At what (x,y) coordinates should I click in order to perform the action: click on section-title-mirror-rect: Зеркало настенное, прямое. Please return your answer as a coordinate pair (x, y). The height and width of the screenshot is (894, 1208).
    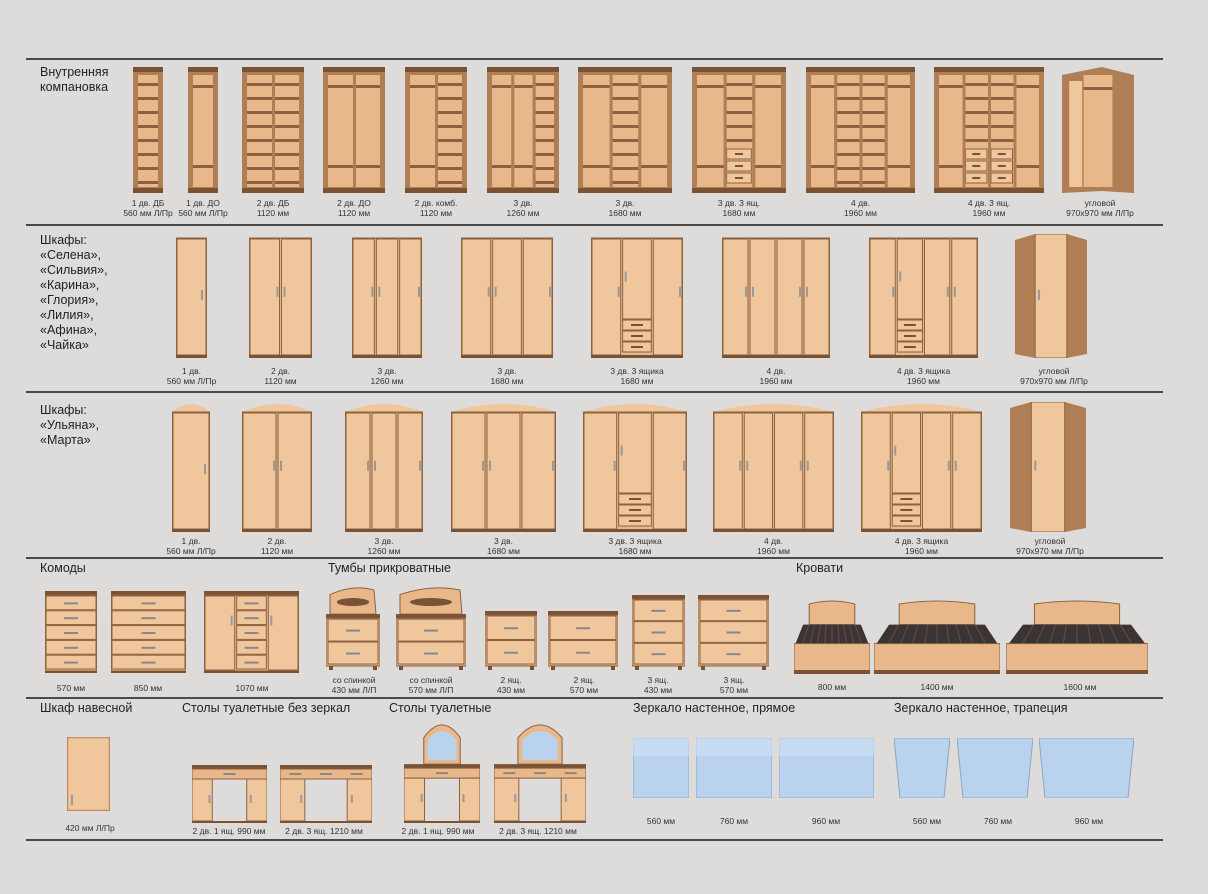
    Looking at the image, I should click on (714, 708).